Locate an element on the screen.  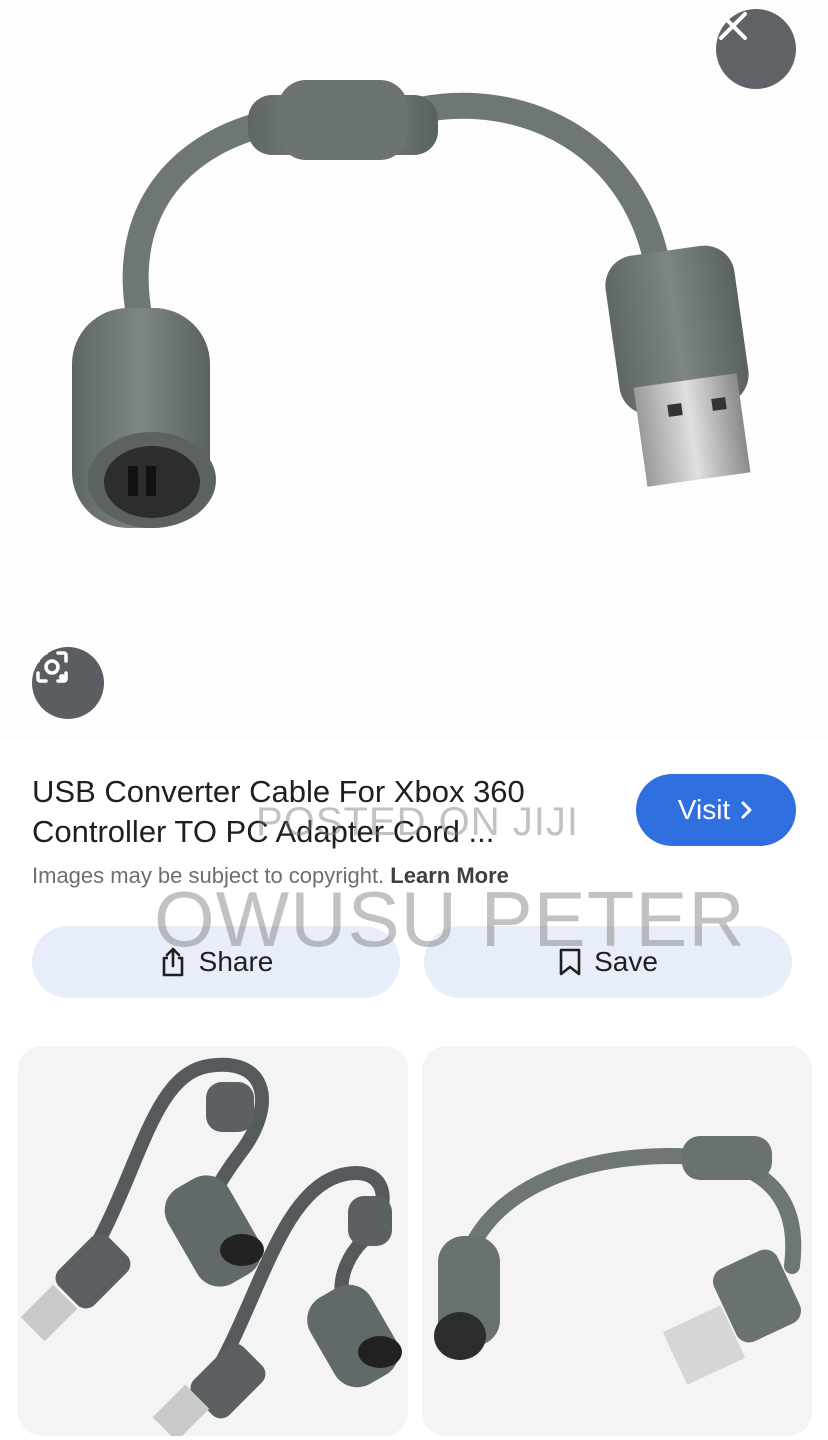
visit-button: Visit is located at coordinates (716, 810).